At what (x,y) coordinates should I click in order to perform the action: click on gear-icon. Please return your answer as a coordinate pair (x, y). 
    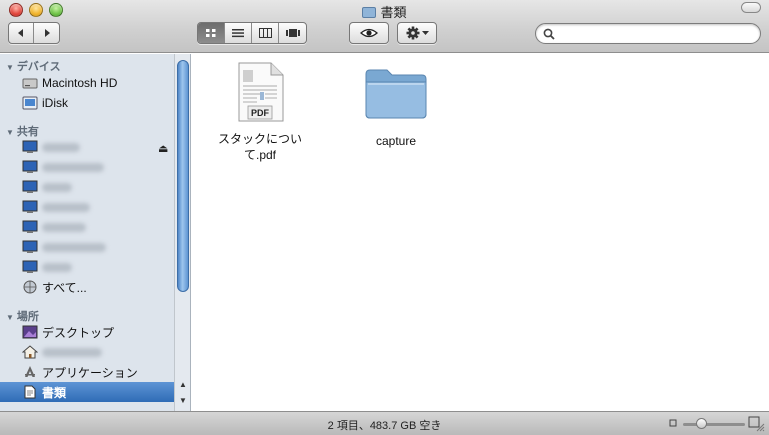
    Looking at the image, I should click on (412, 33).